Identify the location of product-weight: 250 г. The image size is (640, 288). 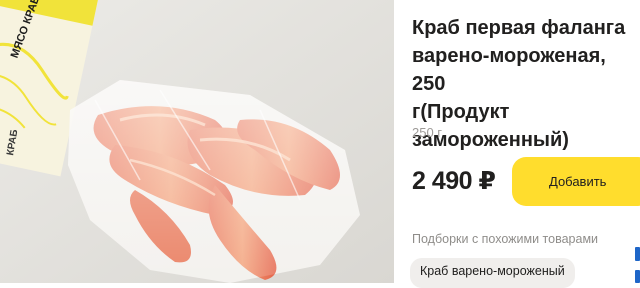
(427, 132).